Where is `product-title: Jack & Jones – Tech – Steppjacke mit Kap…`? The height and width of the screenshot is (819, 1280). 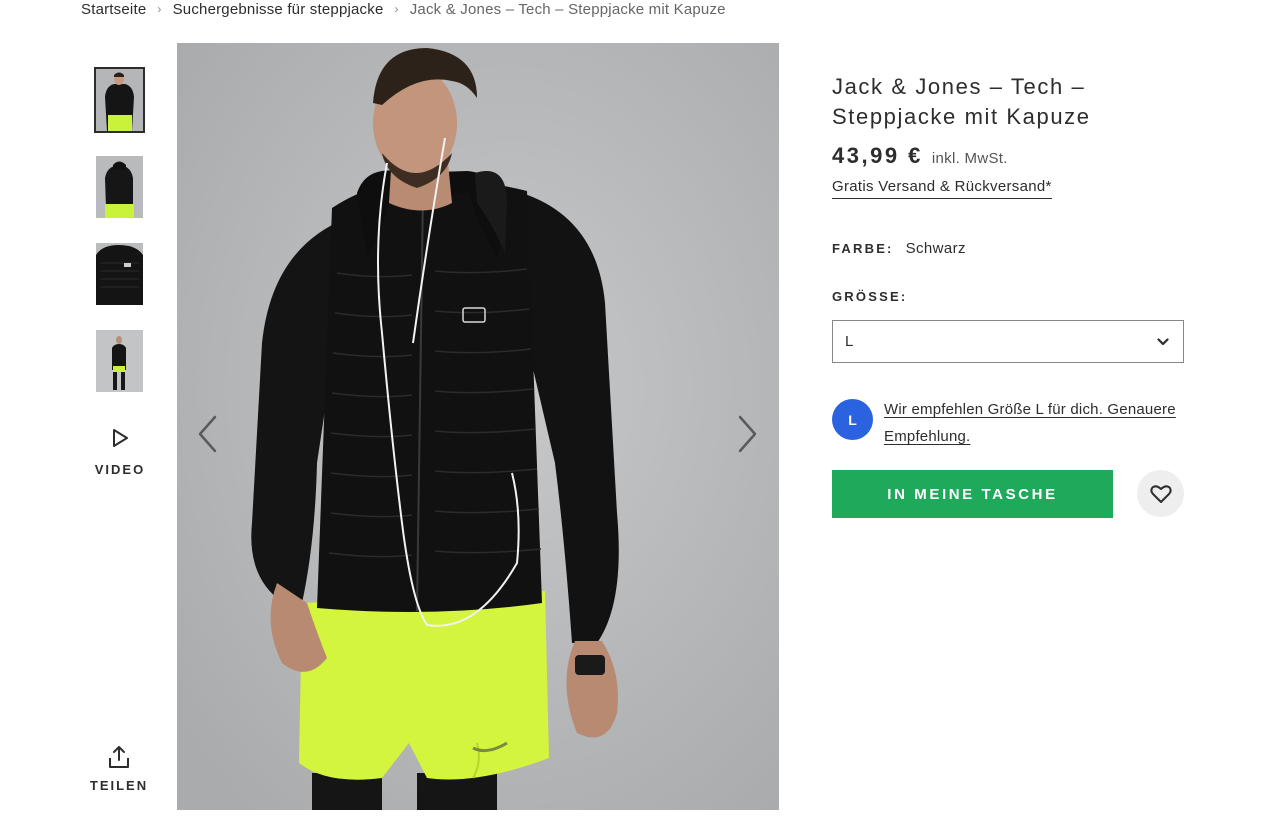
product-title: Jack & Jones – Tech – Steppjacke mit Kap… is located at coordinates (961, 101).